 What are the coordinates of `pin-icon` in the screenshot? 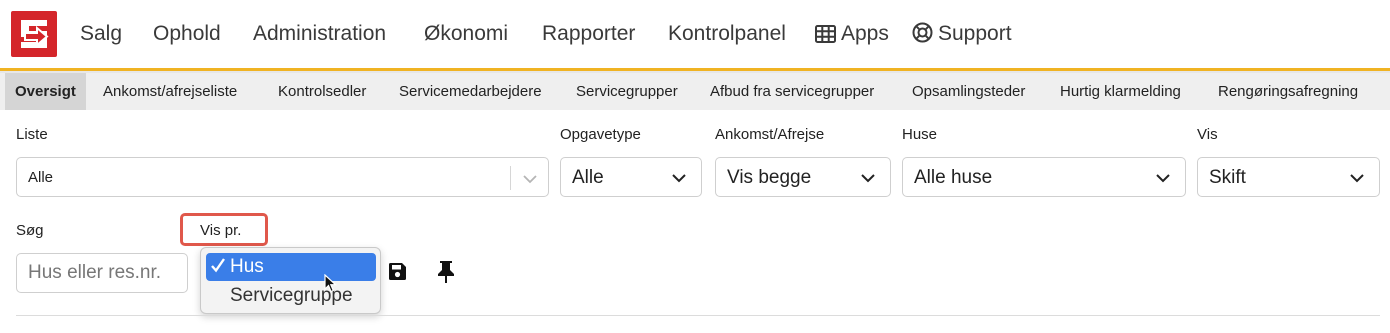 It's located at (446, 274).